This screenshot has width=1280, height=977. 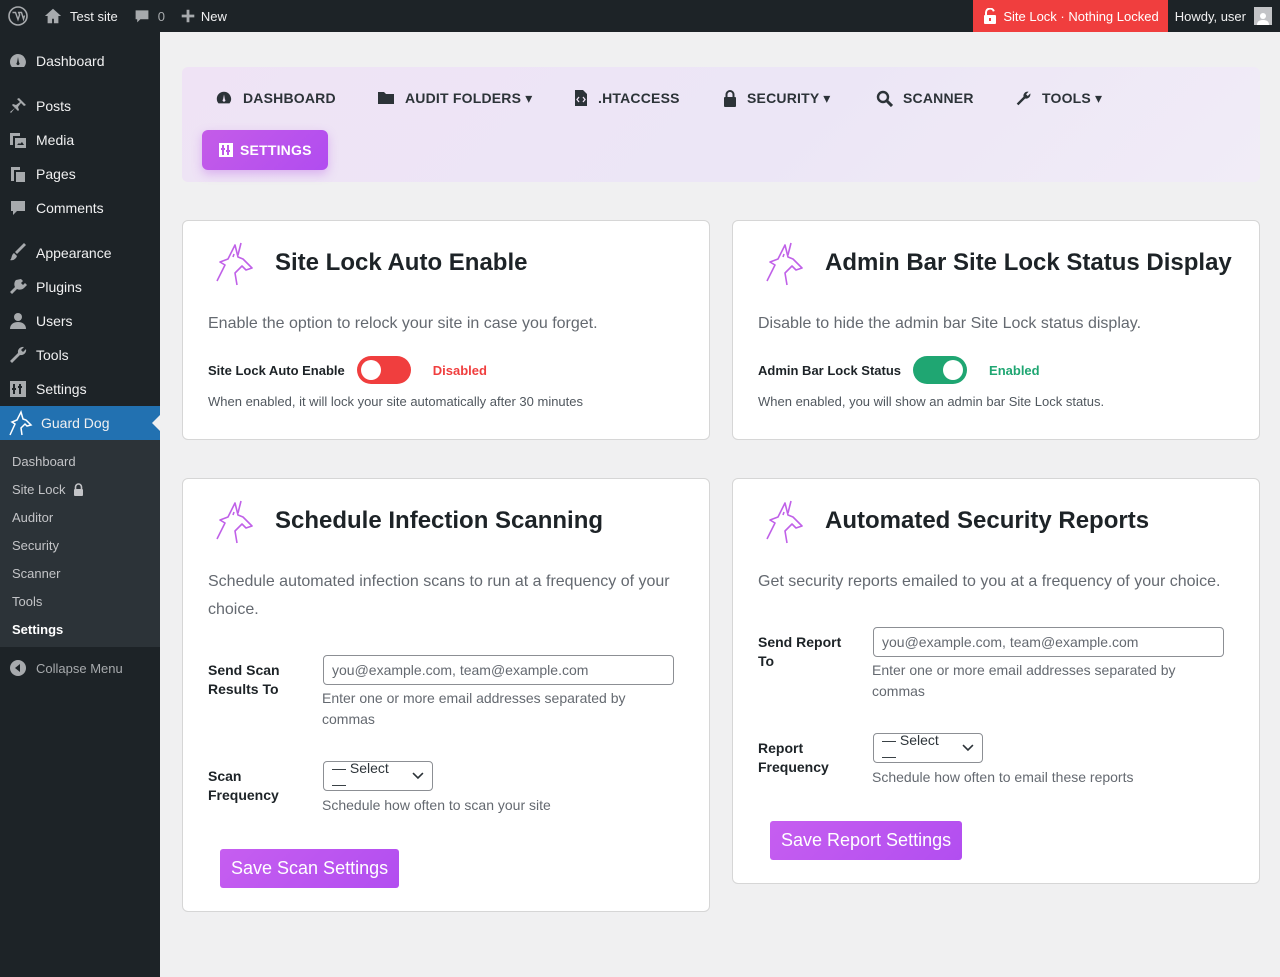 I want to click on sidebar-item-settings: Settings, so click(x=80, y=389).